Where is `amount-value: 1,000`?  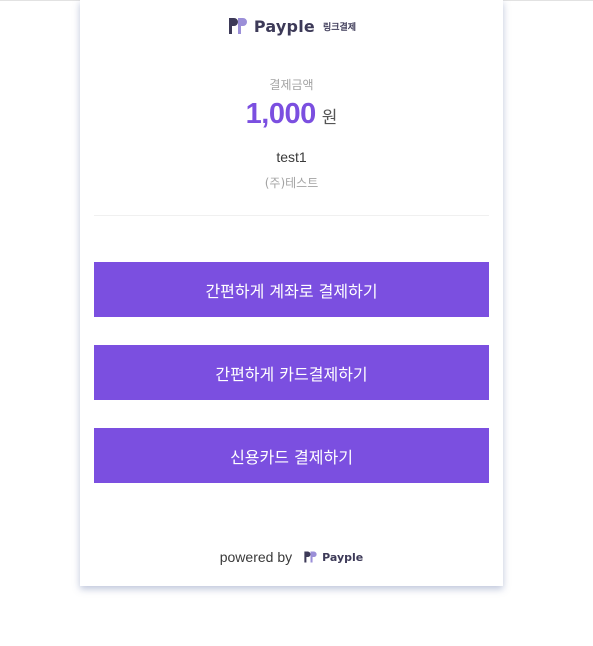 amount-value: 1,000 is located at coordinates (281, 114).